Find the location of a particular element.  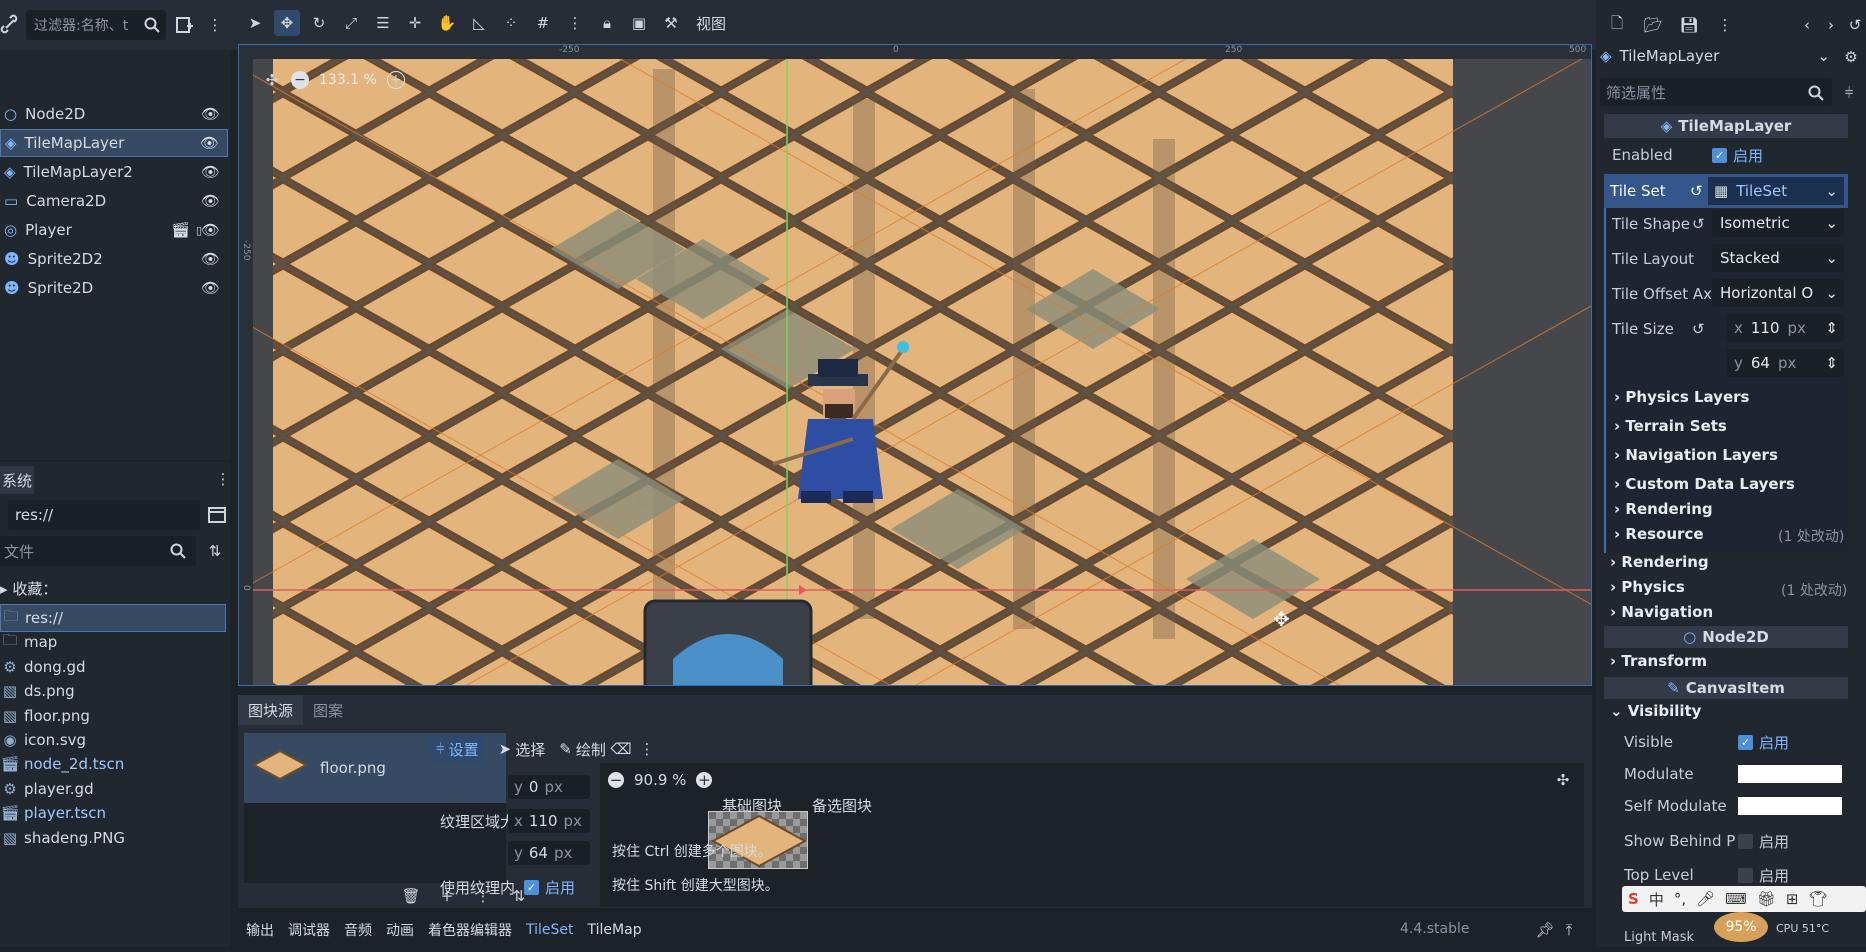

delete-source-icon: 🗑︎ is located at coordinates (411, 896).